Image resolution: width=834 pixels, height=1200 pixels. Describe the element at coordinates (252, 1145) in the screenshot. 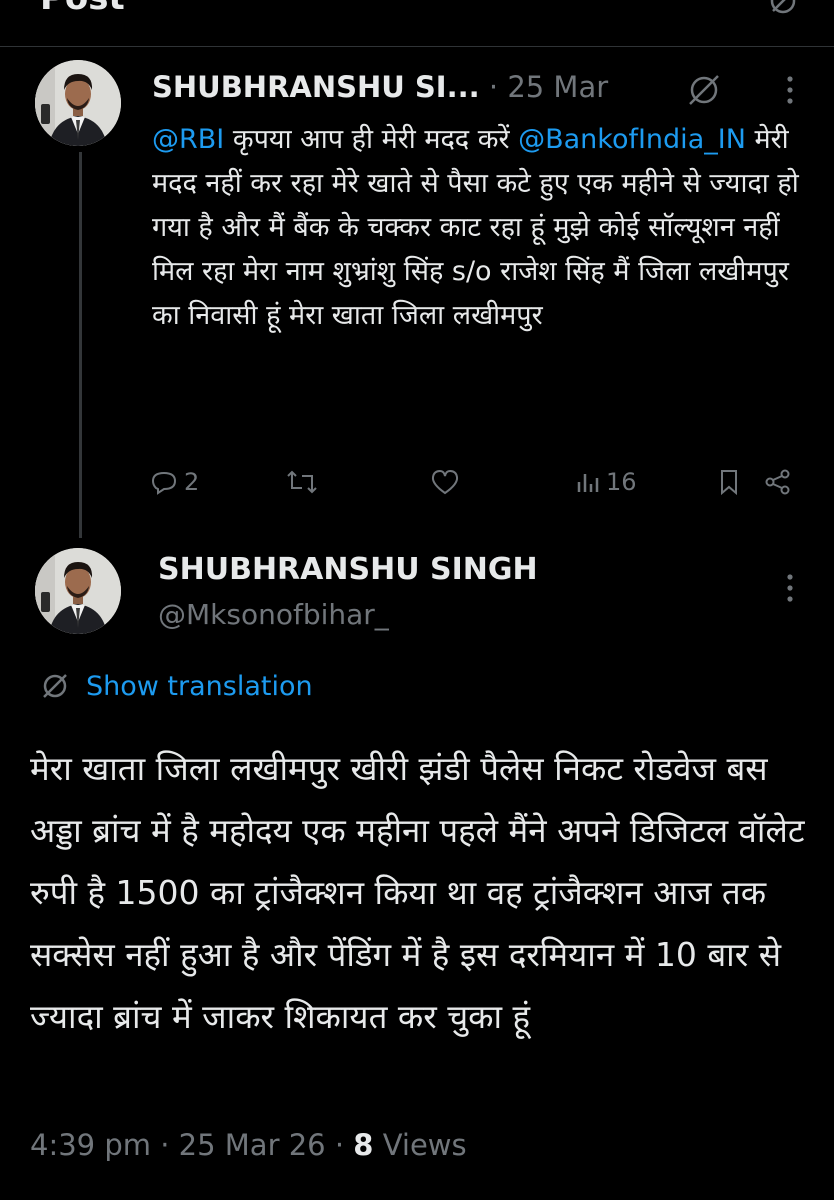

I see `post-date: 25 Mar 26` at that location.